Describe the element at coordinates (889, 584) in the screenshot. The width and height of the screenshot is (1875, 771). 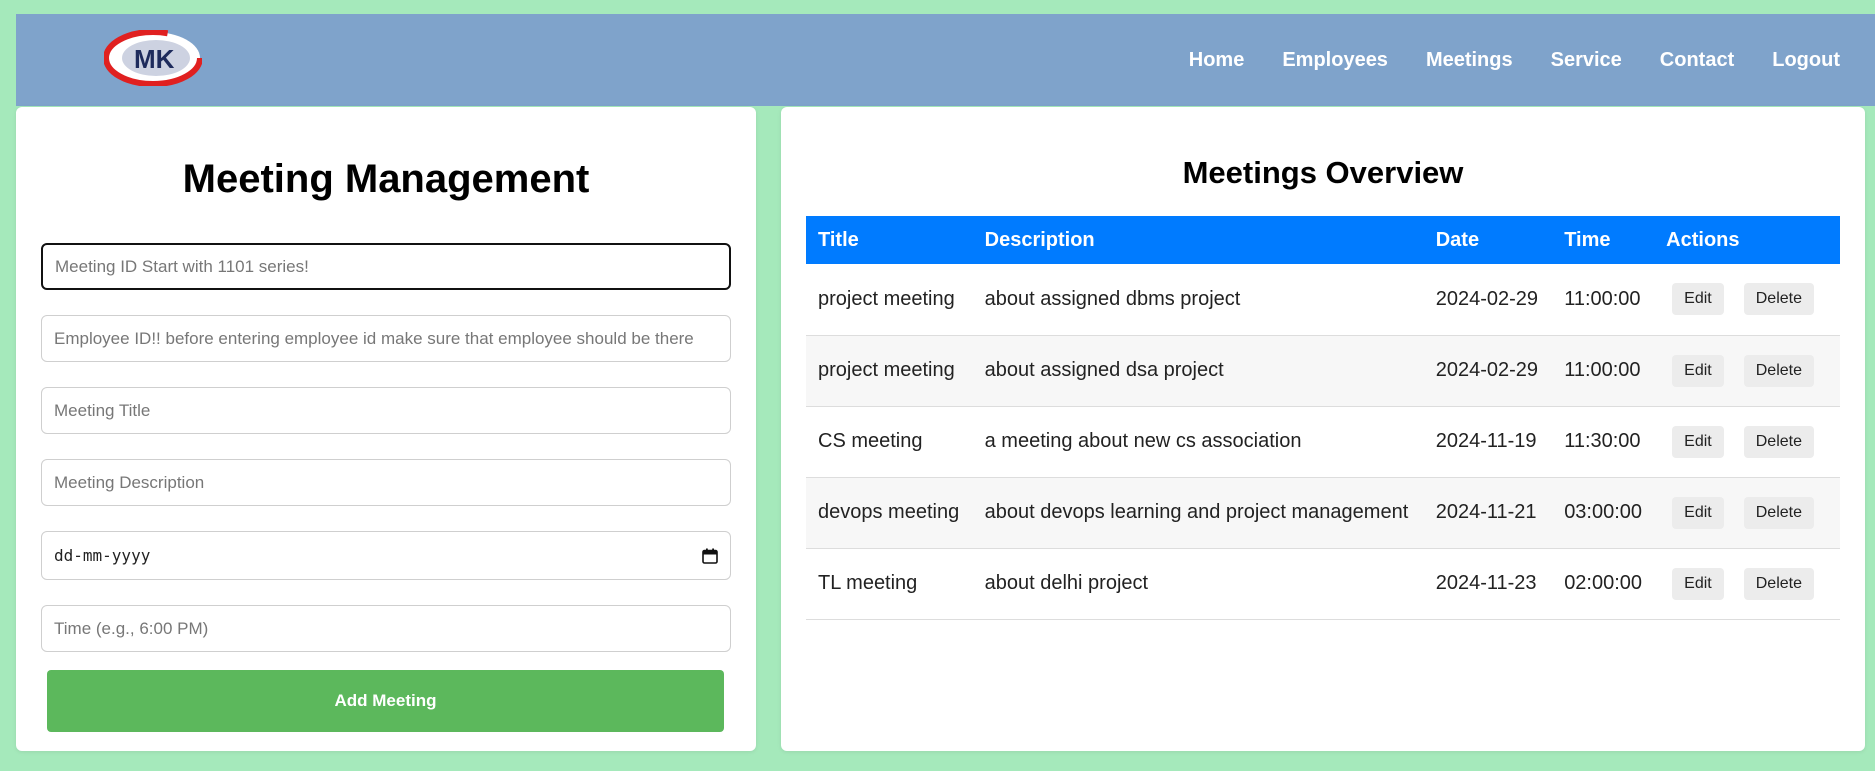
I see `cell-title: TL meeting` at that location.